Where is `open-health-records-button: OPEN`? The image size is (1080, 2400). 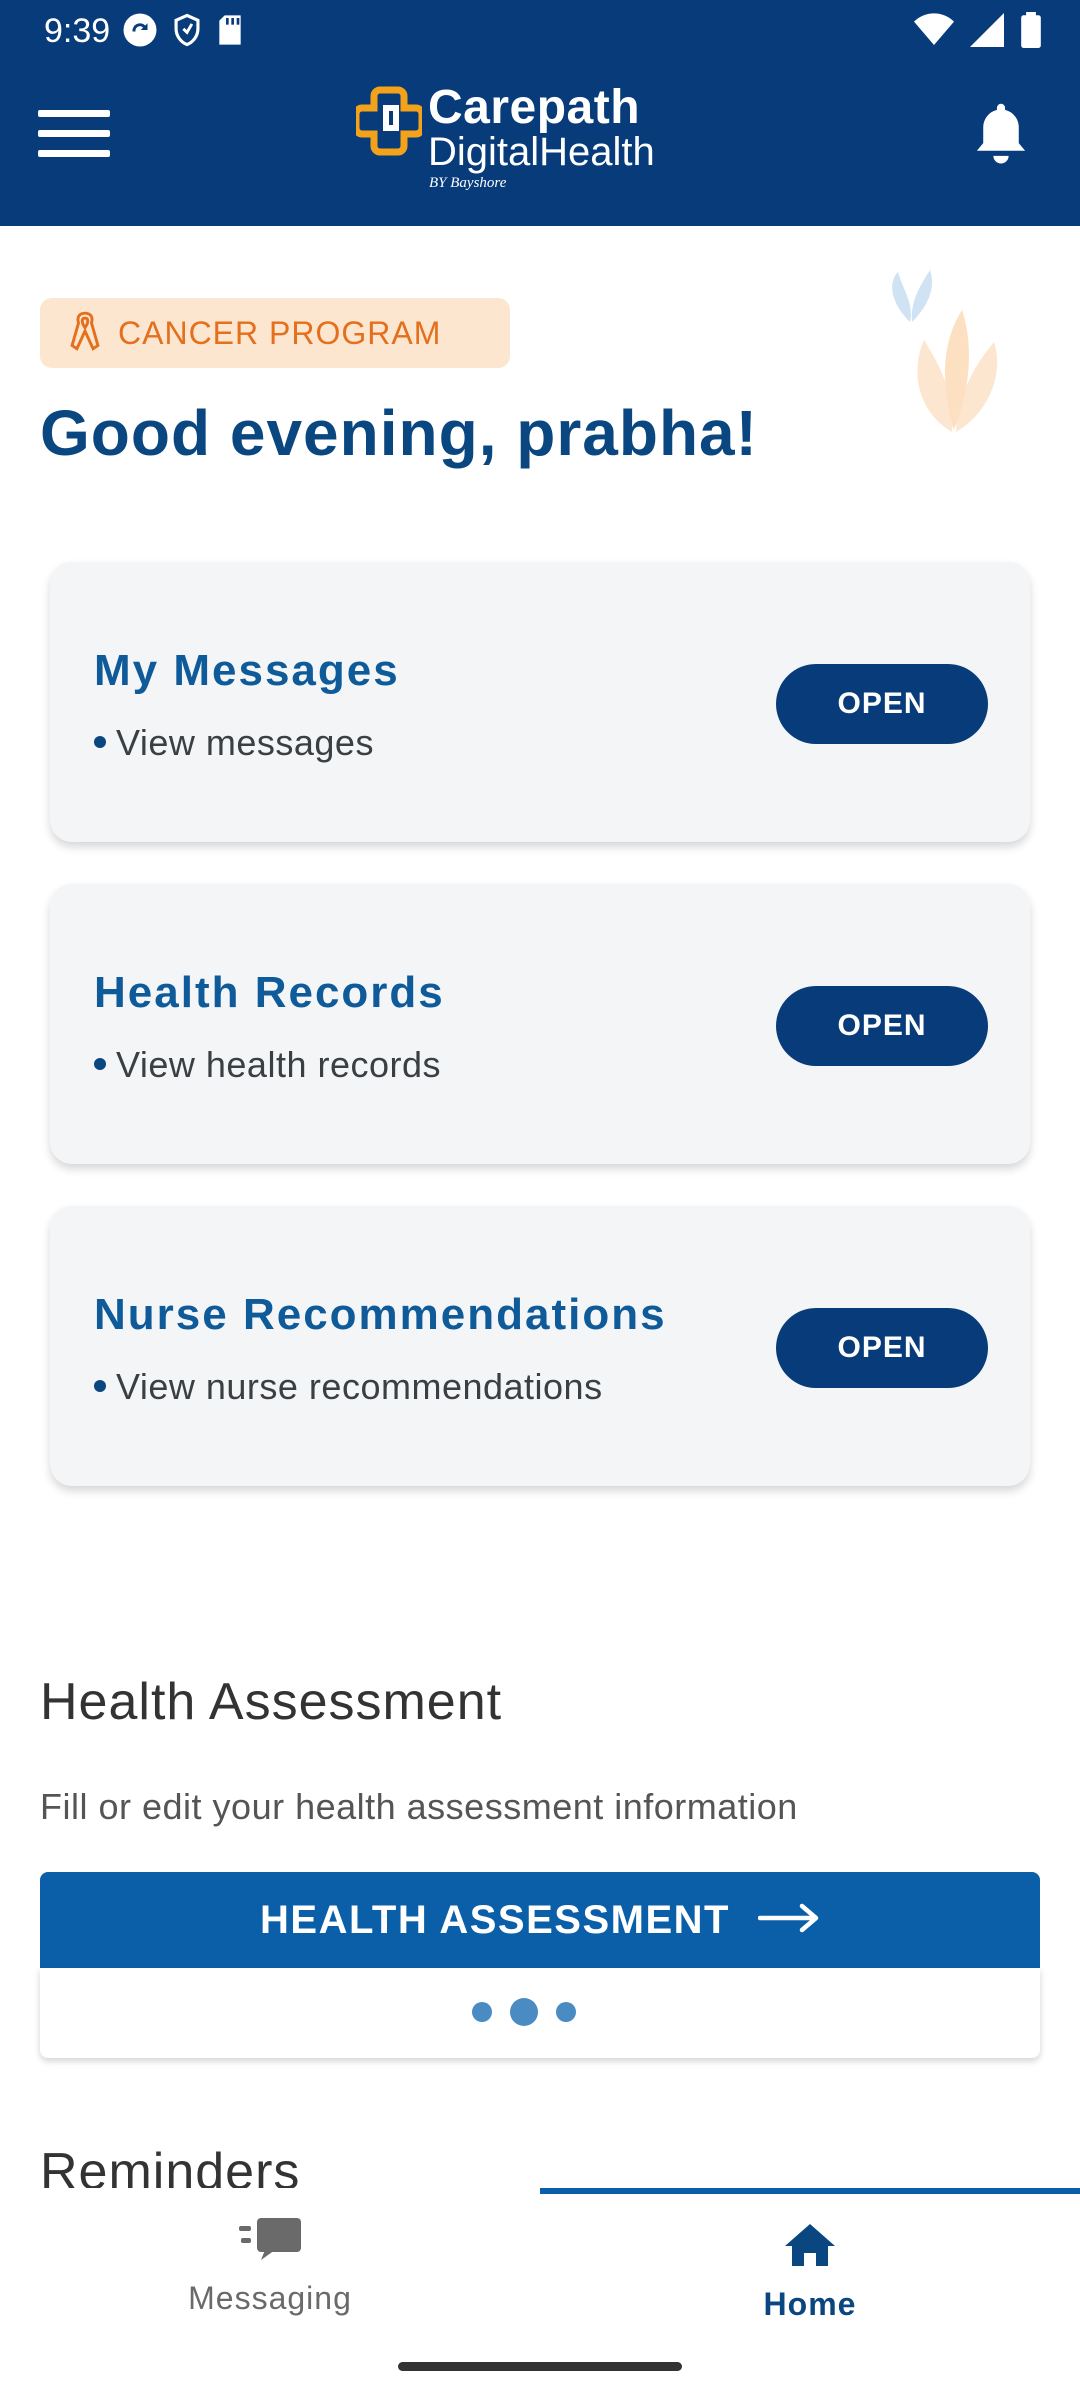 open-health-records-button: OPEN is located at coordinates (882, 1026).